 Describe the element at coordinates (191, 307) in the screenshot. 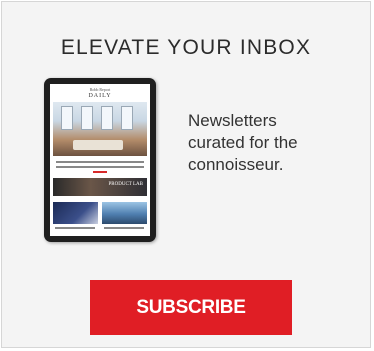

I see `subscribe-button: SUBSCRIBE` at that location.